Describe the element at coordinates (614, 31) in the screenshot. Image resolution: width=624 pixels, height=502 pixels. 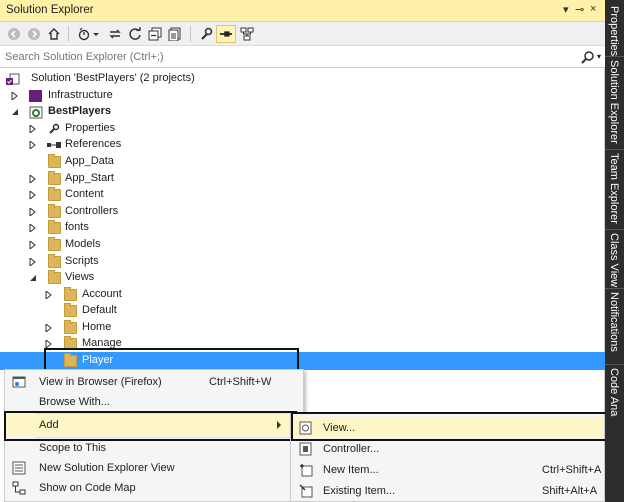
I see `tab-properties: Properties` at that location.